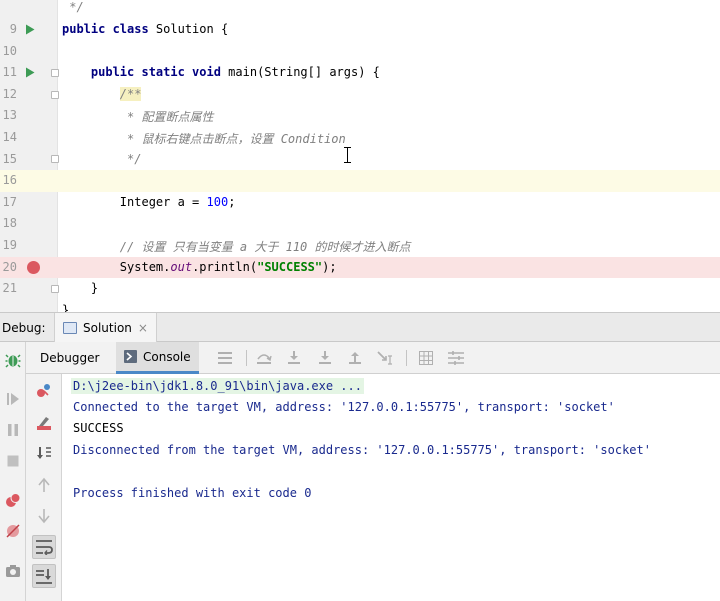 The image size is (720, 601). I want to click on code-text: System.out.println("SUCCESS");, so click(199, 267).